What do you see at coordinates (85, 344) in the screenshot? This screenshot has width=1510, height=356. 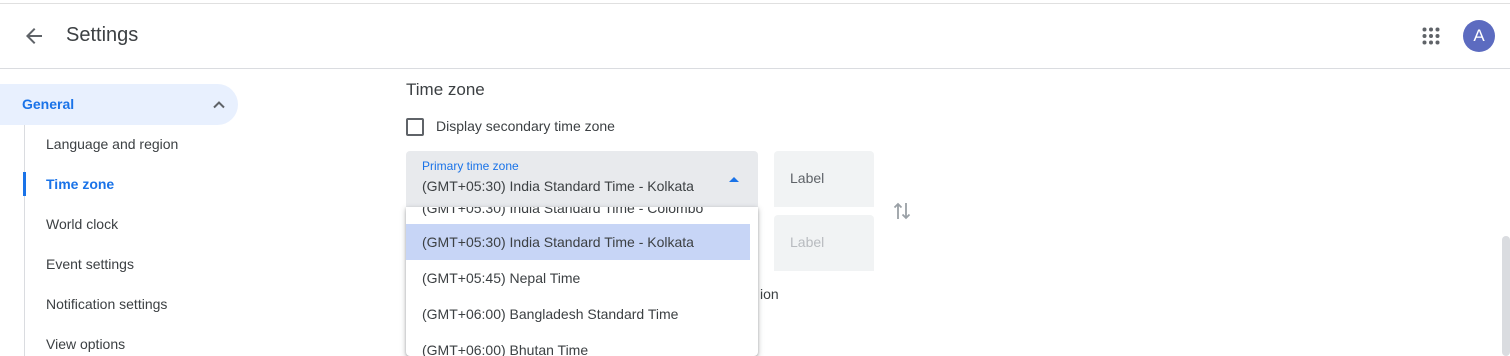 I see `sidebar-item-view-options: View options` at bounding box center [85, 344].